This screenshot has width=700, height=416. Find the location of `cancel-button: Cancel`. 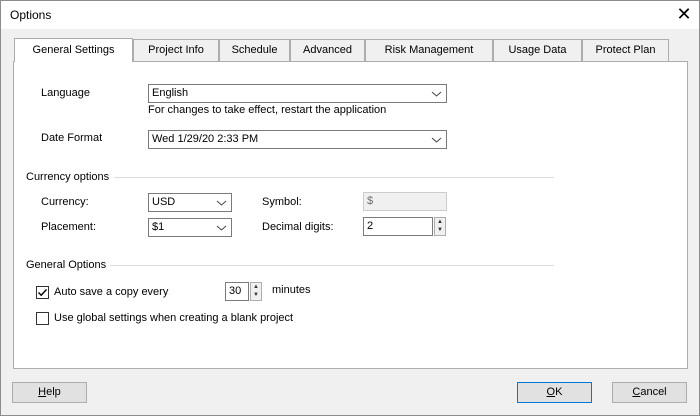

cancel-button: Cancel is located at coordinates (649, 392).